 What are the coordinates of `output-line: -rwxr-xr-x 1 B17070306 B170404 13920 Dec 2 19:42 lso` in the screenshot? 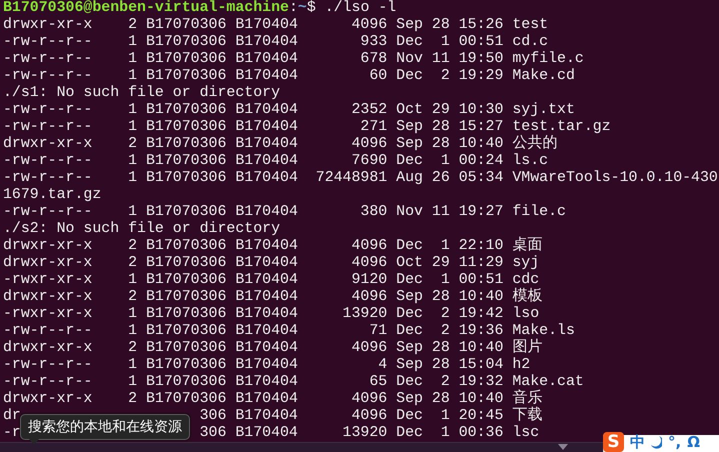 It's located at (271, 314).